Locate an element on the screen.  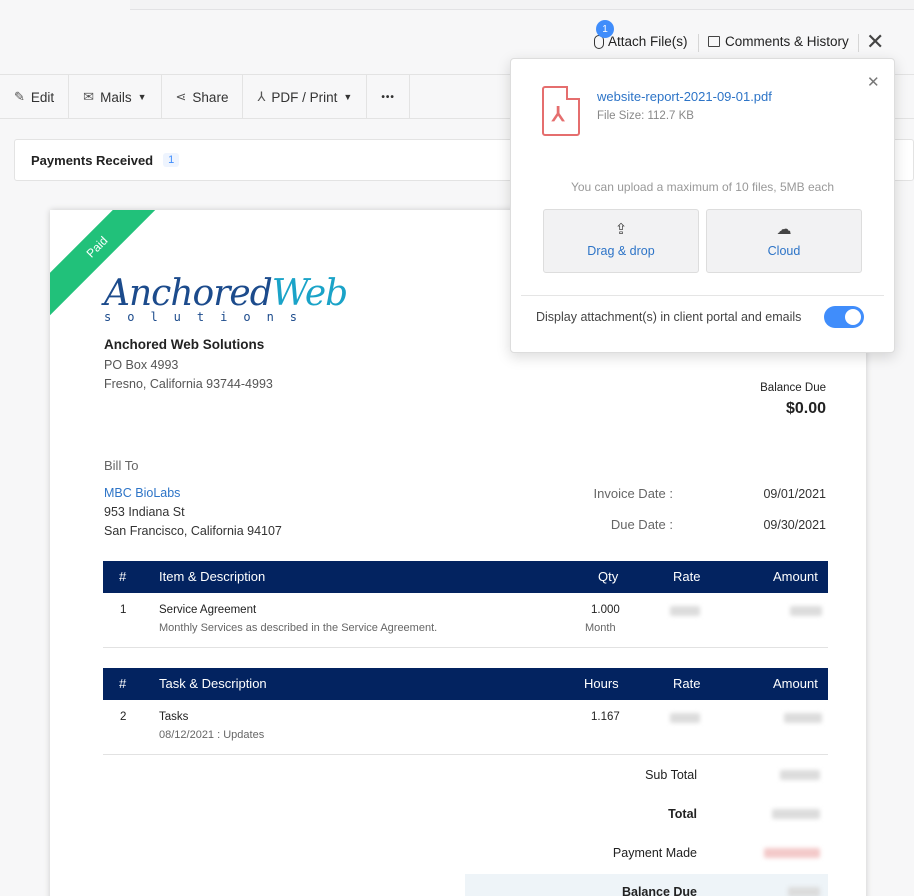
mails-button: ✉ Mails ▼ is located at coordinates (115, 97).